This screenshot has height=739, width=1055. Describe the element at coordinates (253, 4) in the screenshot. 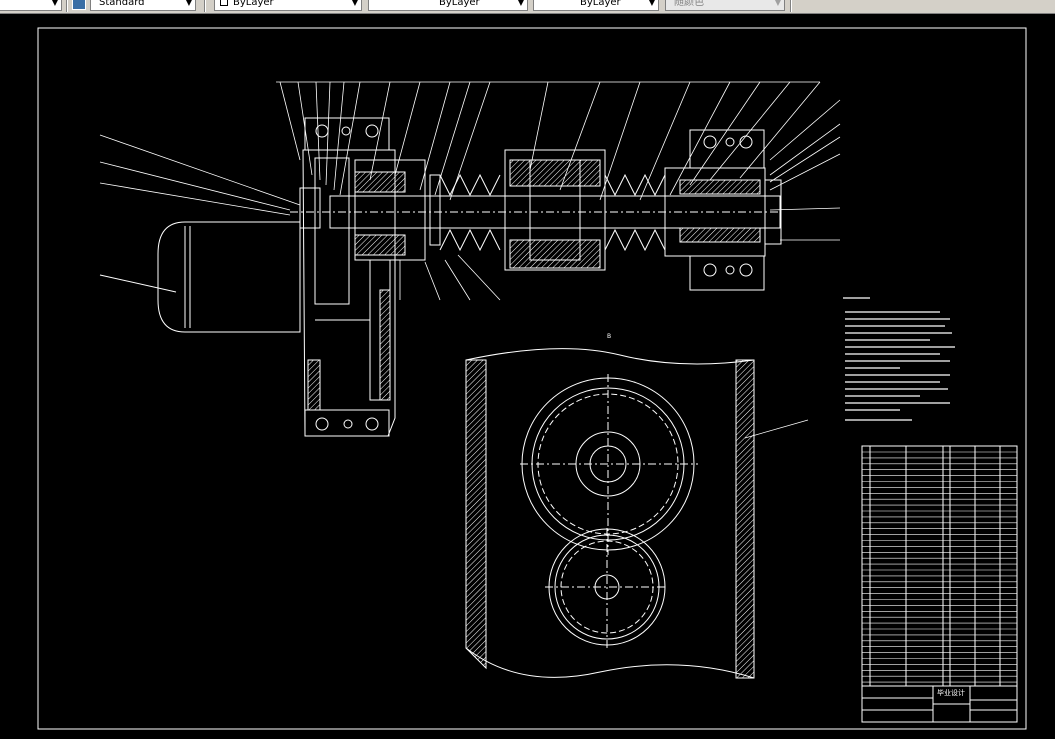

I see `layer-color-value: ByLayer` at that location.